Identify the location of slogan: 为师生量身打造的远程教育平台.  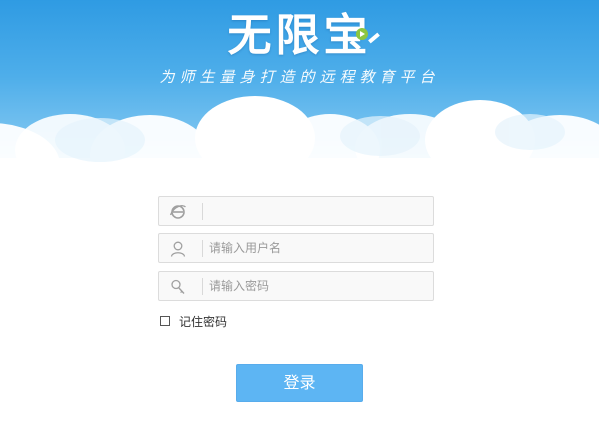
(299, 77).